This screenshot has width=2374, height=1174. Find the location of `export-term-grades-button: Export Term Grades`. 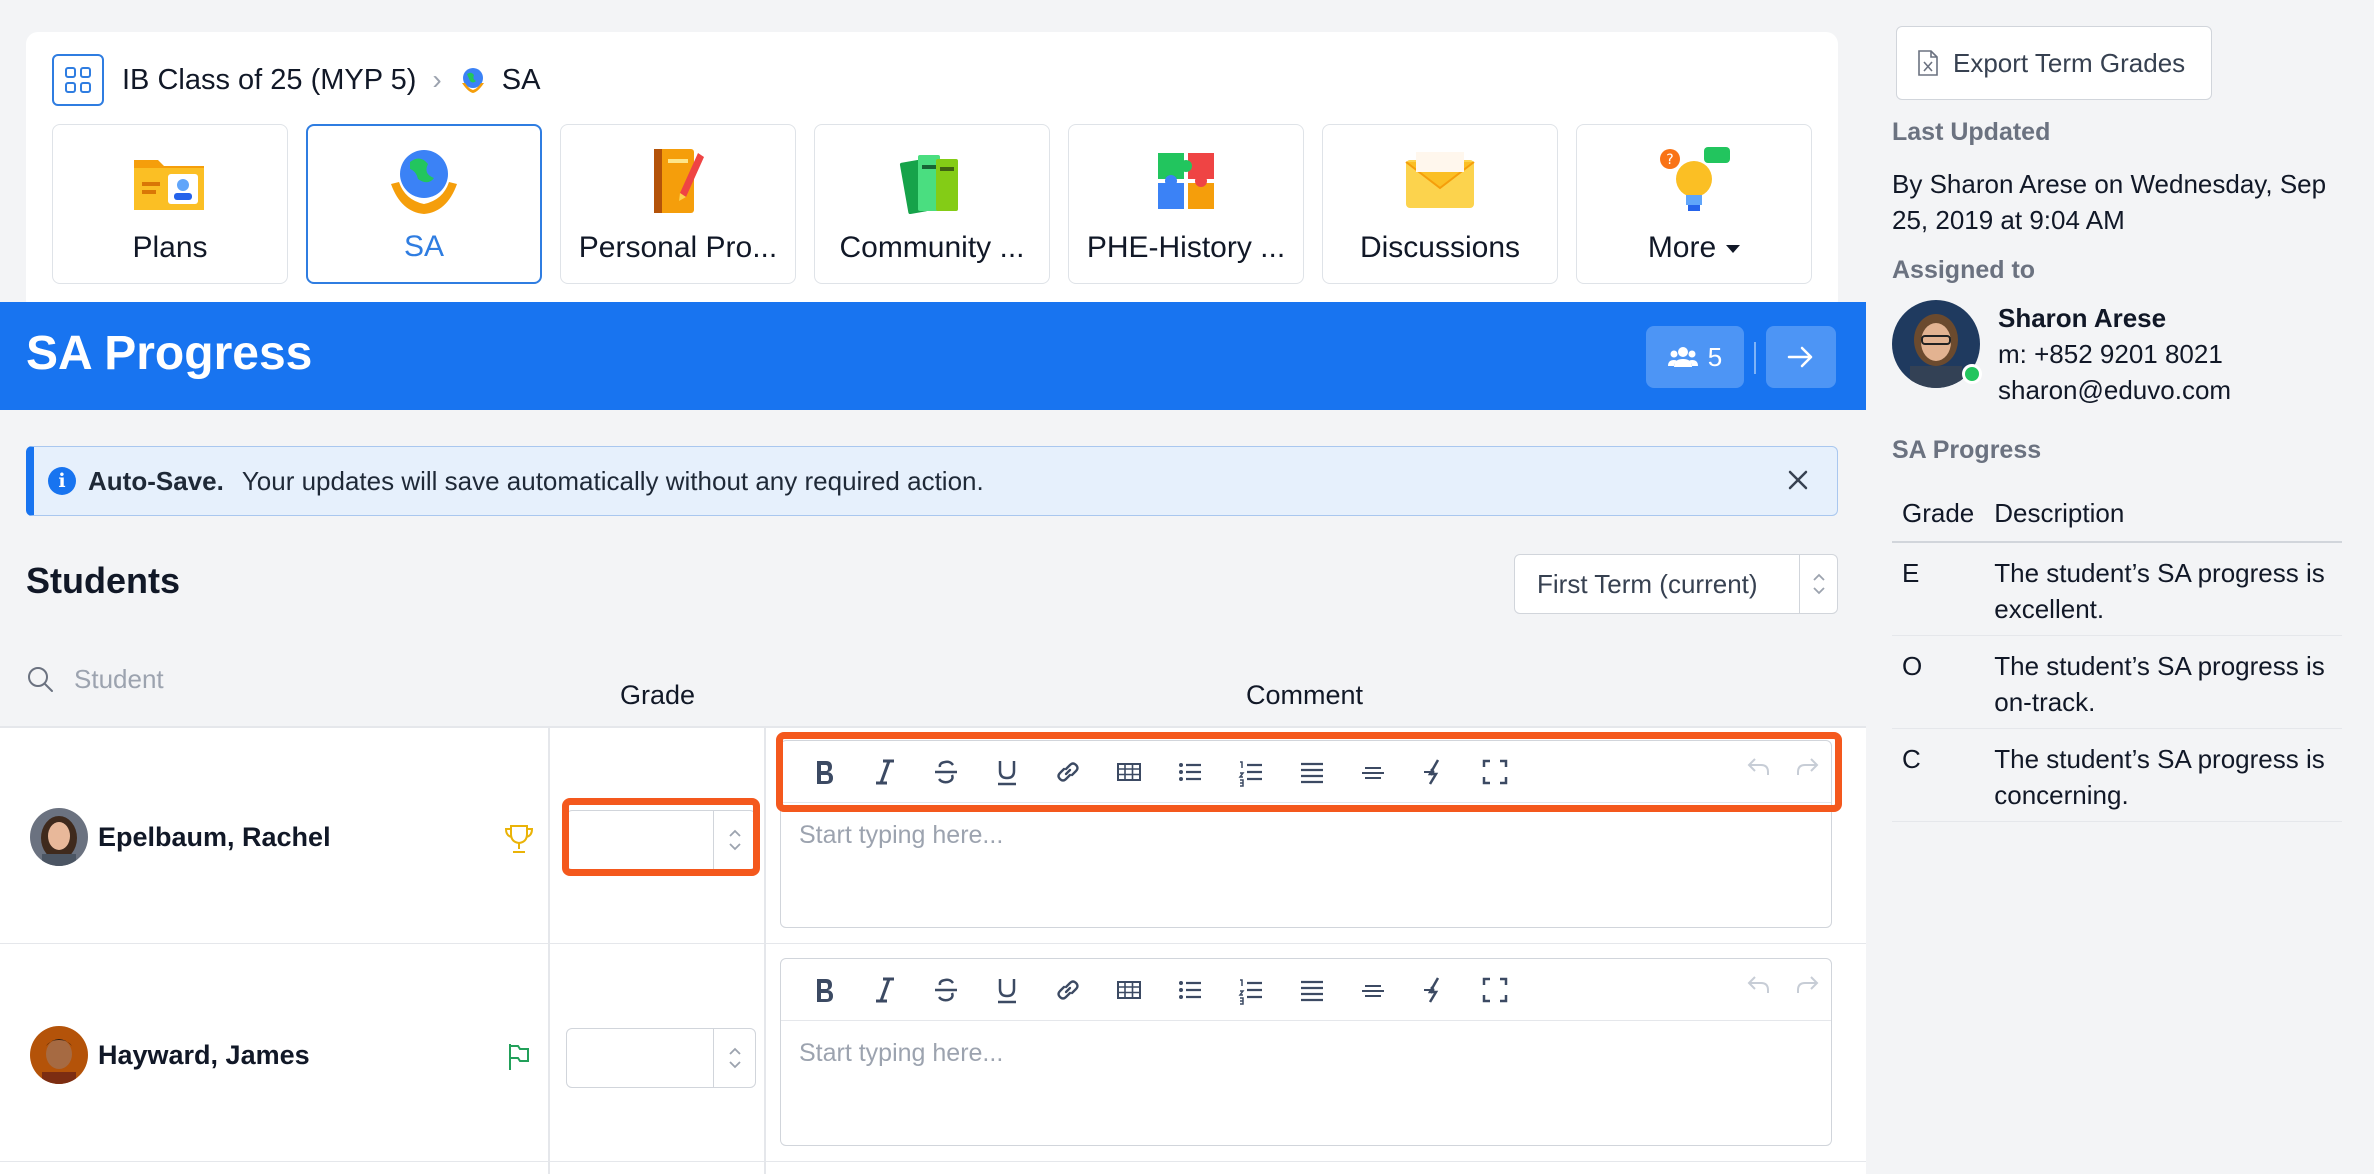

export-term-grades-button: Export Term Grades is located at coordinates (2054, 63).